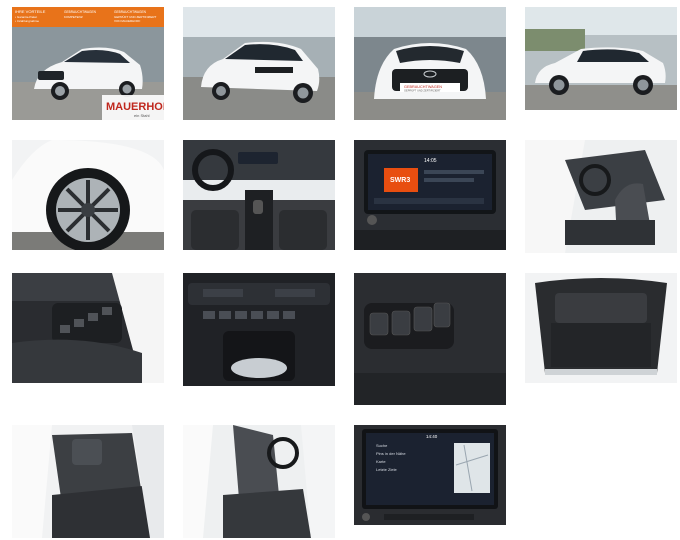 The image size is (680, 540). I want to click on radio-screen-photo: 14:05 SWR3, so click(430, 195).